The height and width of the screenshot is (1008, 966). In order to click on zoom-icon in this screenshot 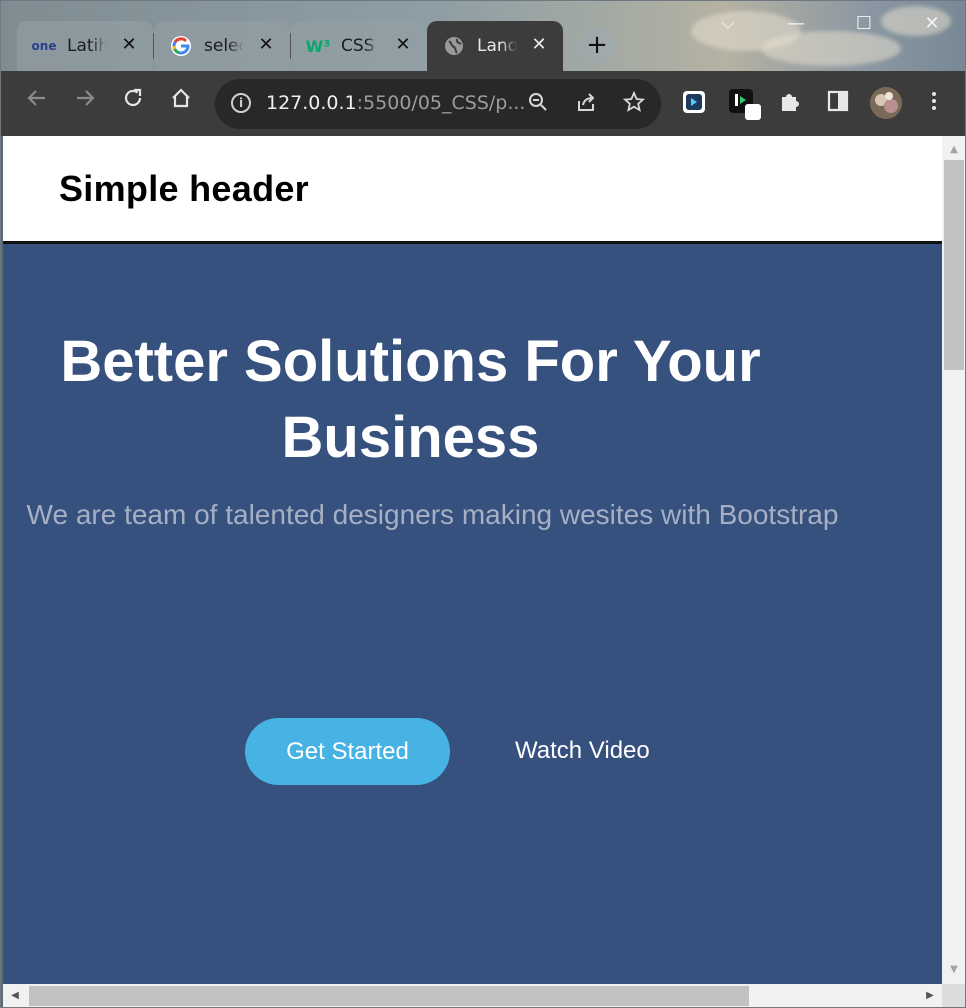, I will do `click(538, 104)`.